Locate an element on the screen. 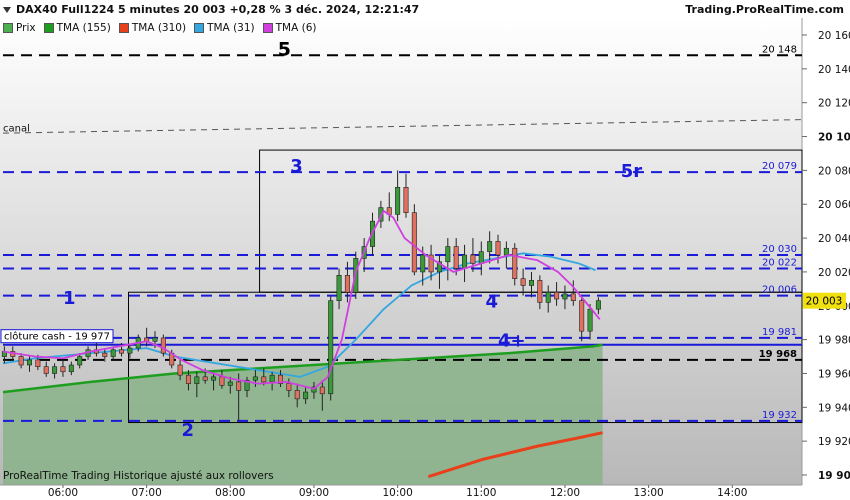 This screenshot has width=850, height=500. collapse-arrow-icon is located at coordinates (7, 10).